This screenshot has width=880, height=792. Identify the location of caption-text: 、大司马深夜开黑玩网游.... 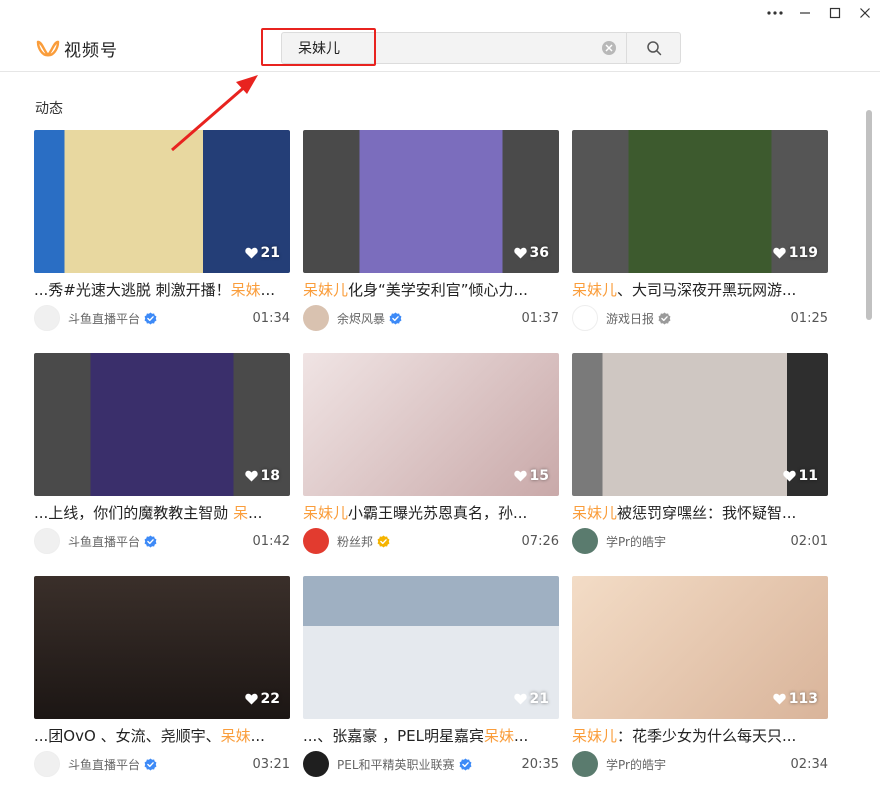
(707, 290).